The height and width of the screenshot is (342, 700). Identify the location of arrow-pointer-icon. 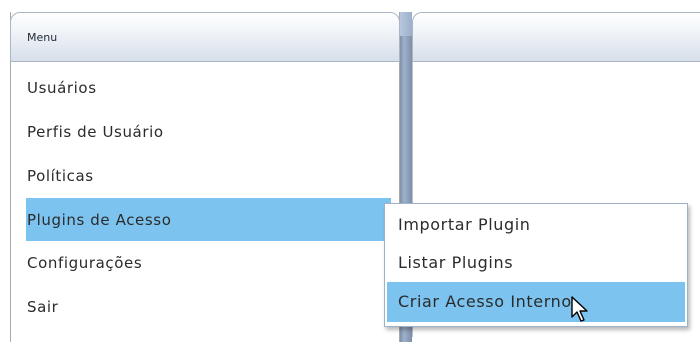
(579, 309).